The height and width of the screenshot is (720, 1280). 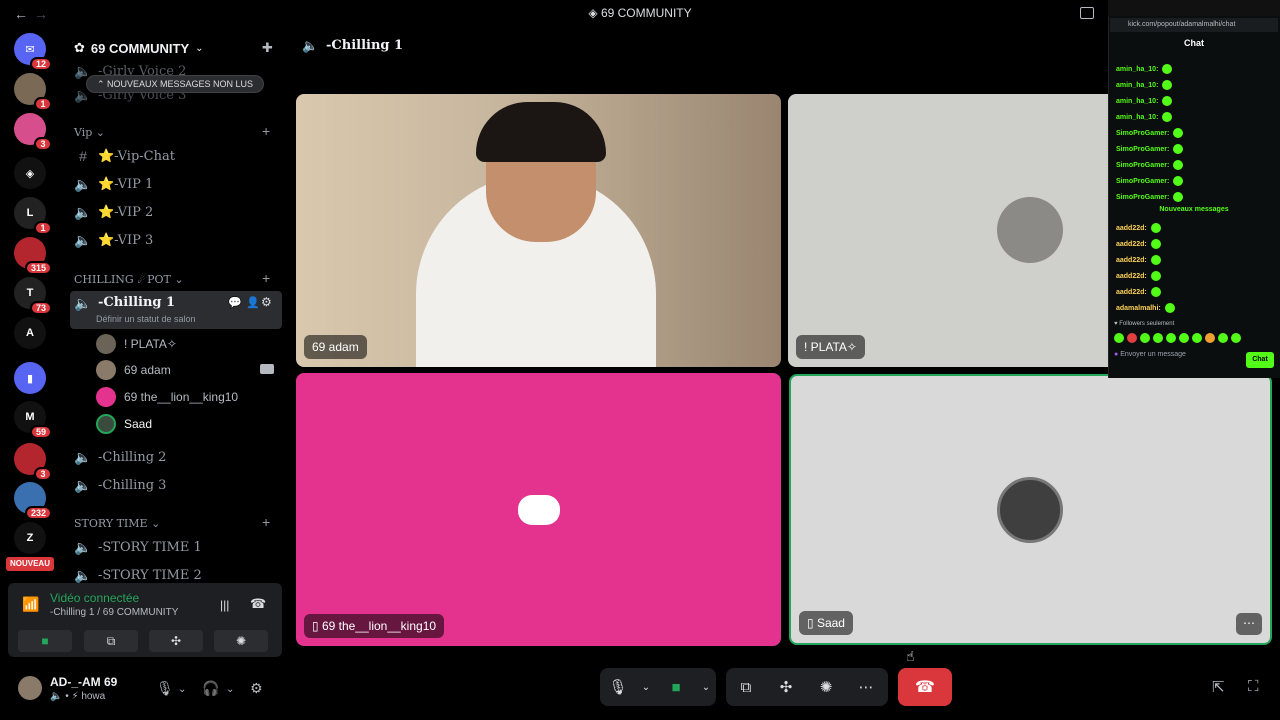 I want to click on speaker-icon: 🔈, so click(x=83, y=183).